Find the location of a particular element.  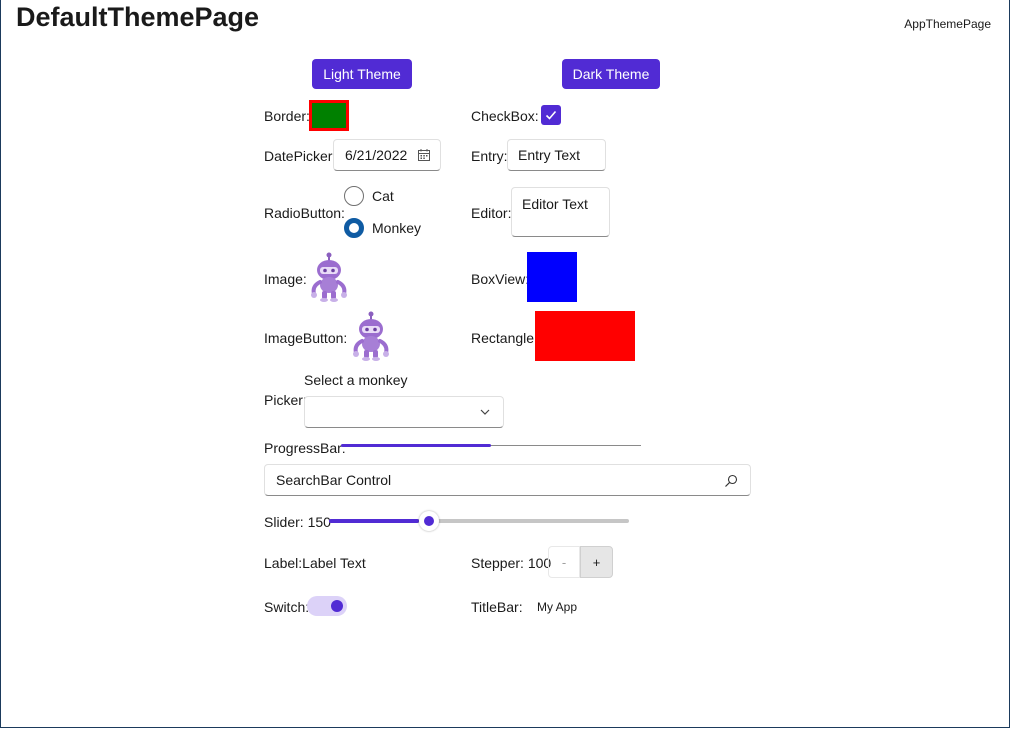

picker-title: Select a monkey is located at coordinates (356, 380).